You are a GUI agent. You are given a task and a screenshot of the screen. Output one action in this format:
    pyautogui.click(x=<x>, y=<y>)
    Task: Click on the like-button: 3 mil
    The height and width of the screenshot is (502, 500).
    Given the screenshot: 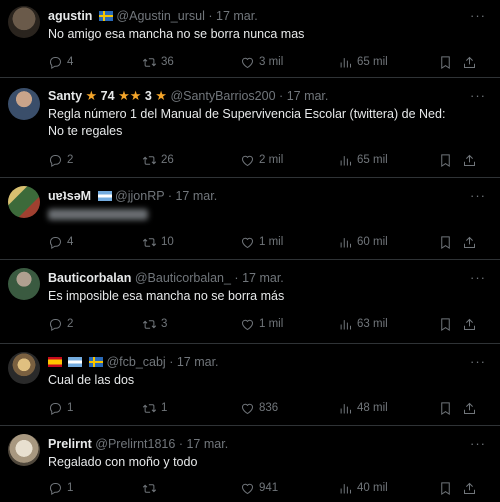 What is the action you would take?
    pyautogui.click(x=261, y=62)
    